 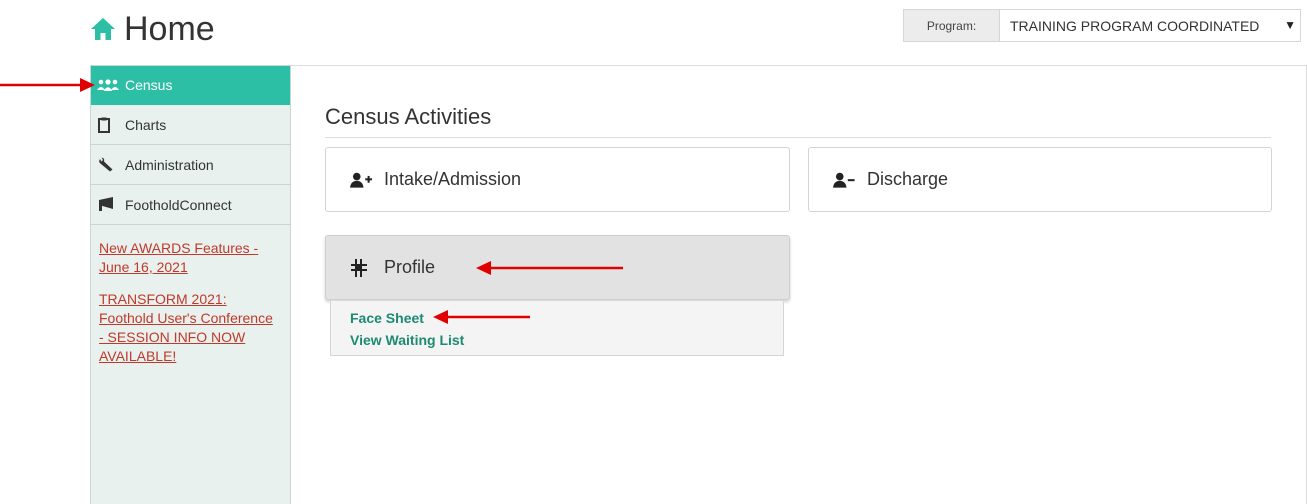 What do you see at coordinates (111, 85) in the screenshot?
I see `users-icon` at bounding box center [111, 85].